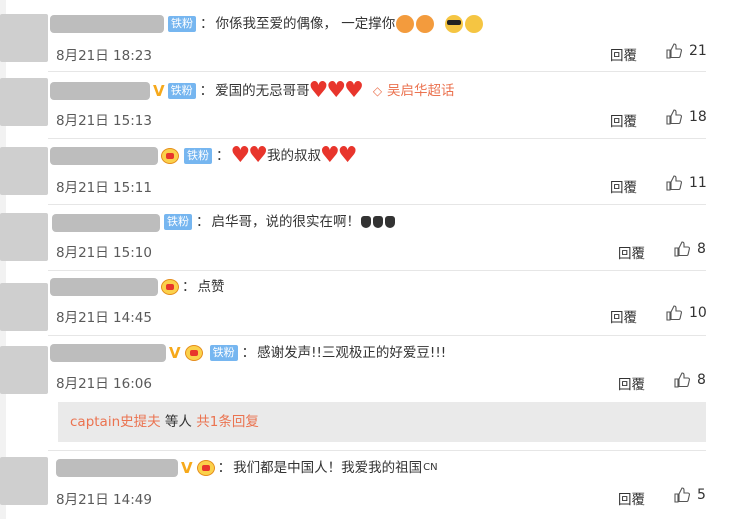 The height and width of the screenshot is (519, 731). Describe the element at coordinates (104, 384) in the screenshot. I see `comment-time: 8月21日 16:06` at that location.